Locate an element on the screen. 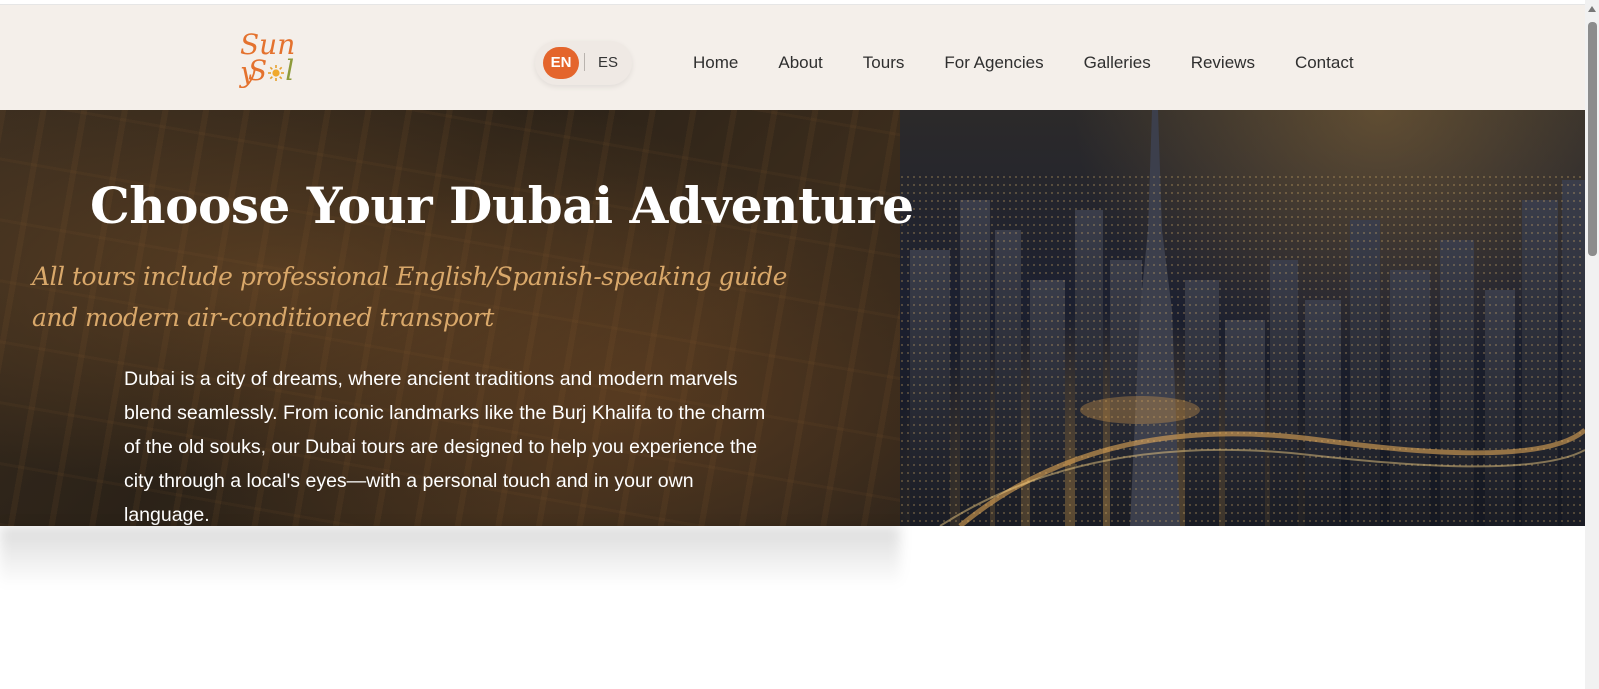 The height and width of the screenshot is (689, 1599). sun-icon is located at coordinates (276, 69).